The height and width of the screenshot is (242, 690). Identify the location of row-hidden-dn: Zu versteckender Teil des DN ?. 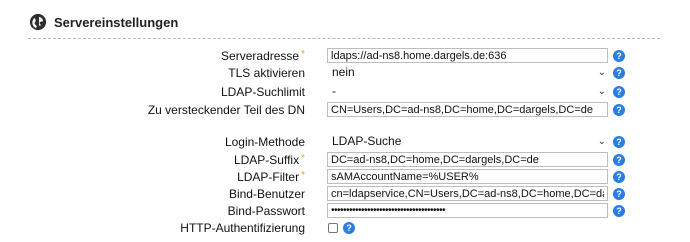
(345, 110).